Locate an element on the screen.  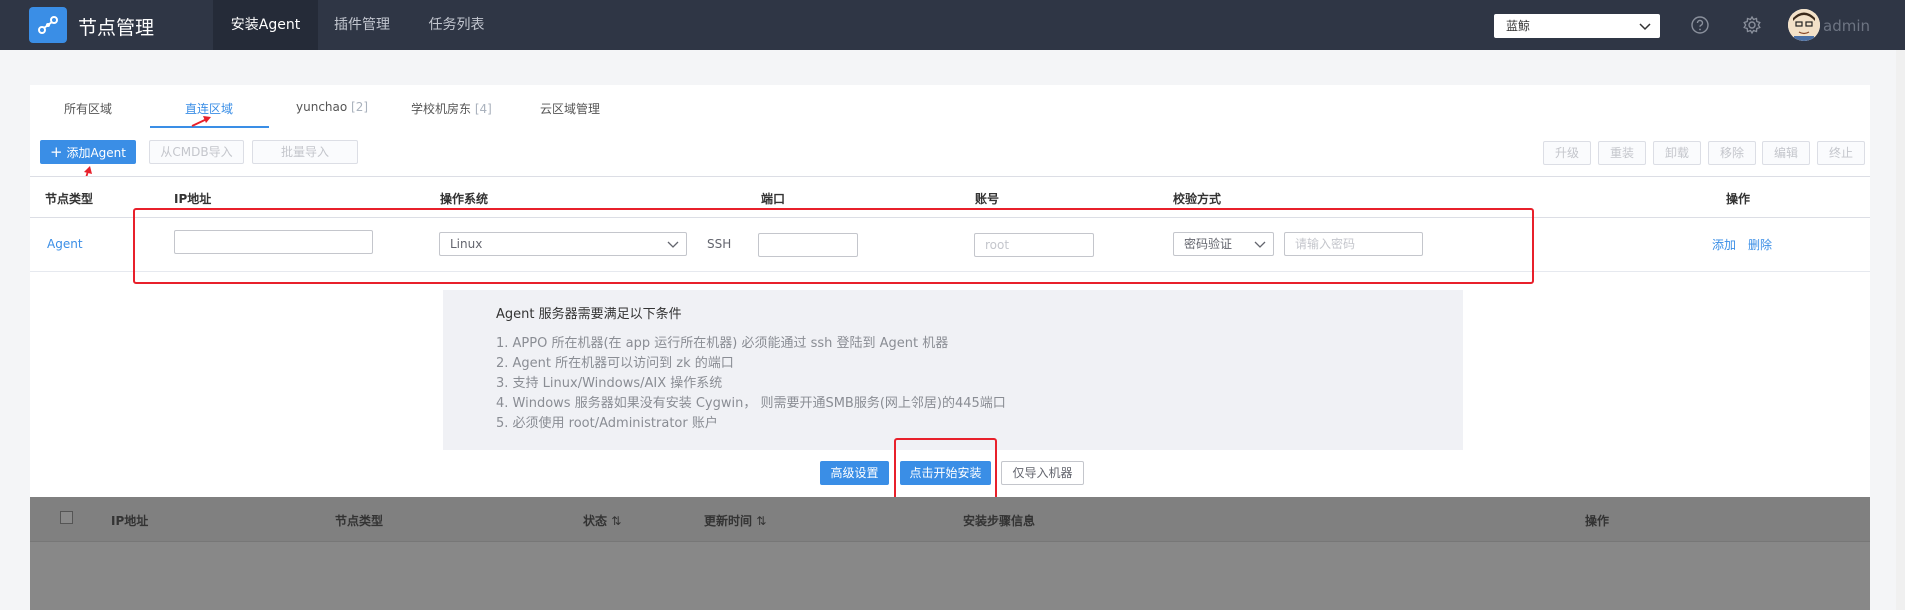
requirement-item: 2. Agent 所在机器可以访问到 zk 的端口 is located at coordinates (615, 363).